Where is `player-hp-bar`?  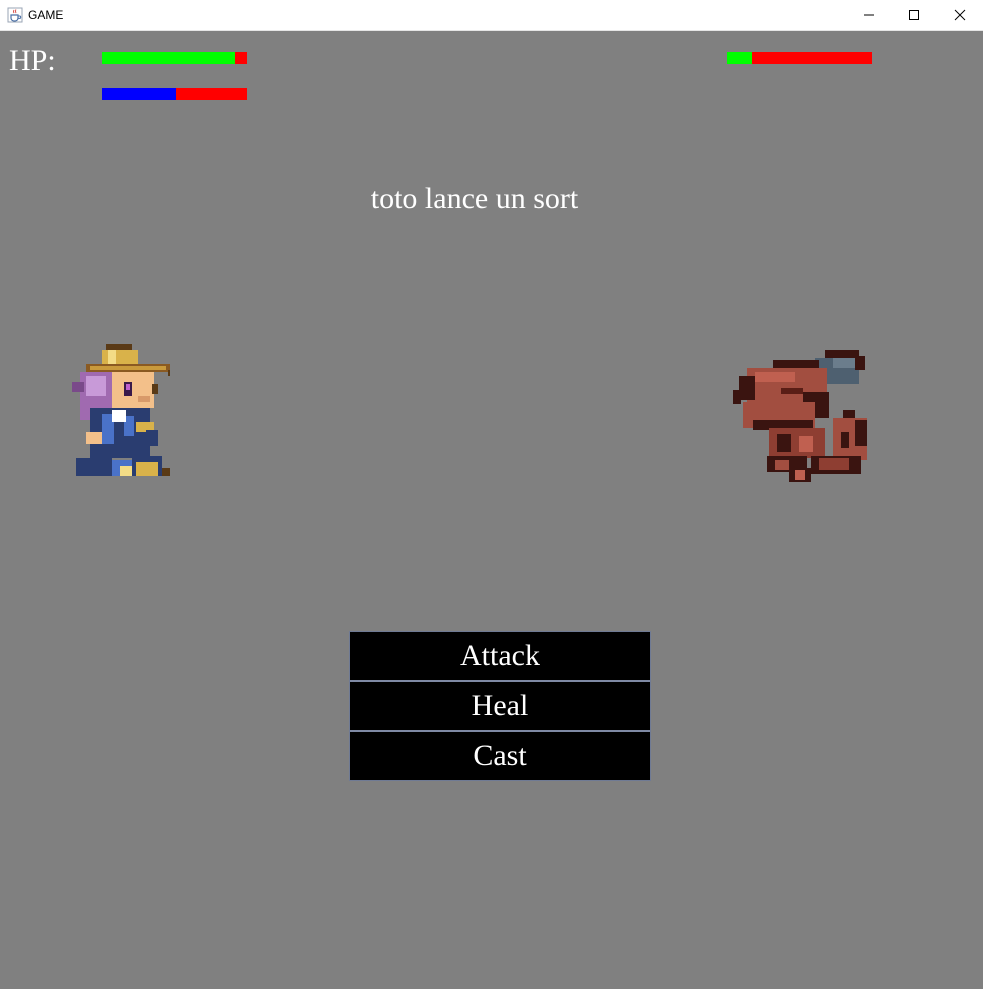
player-hp-bar is located at coordinates (174, 58).